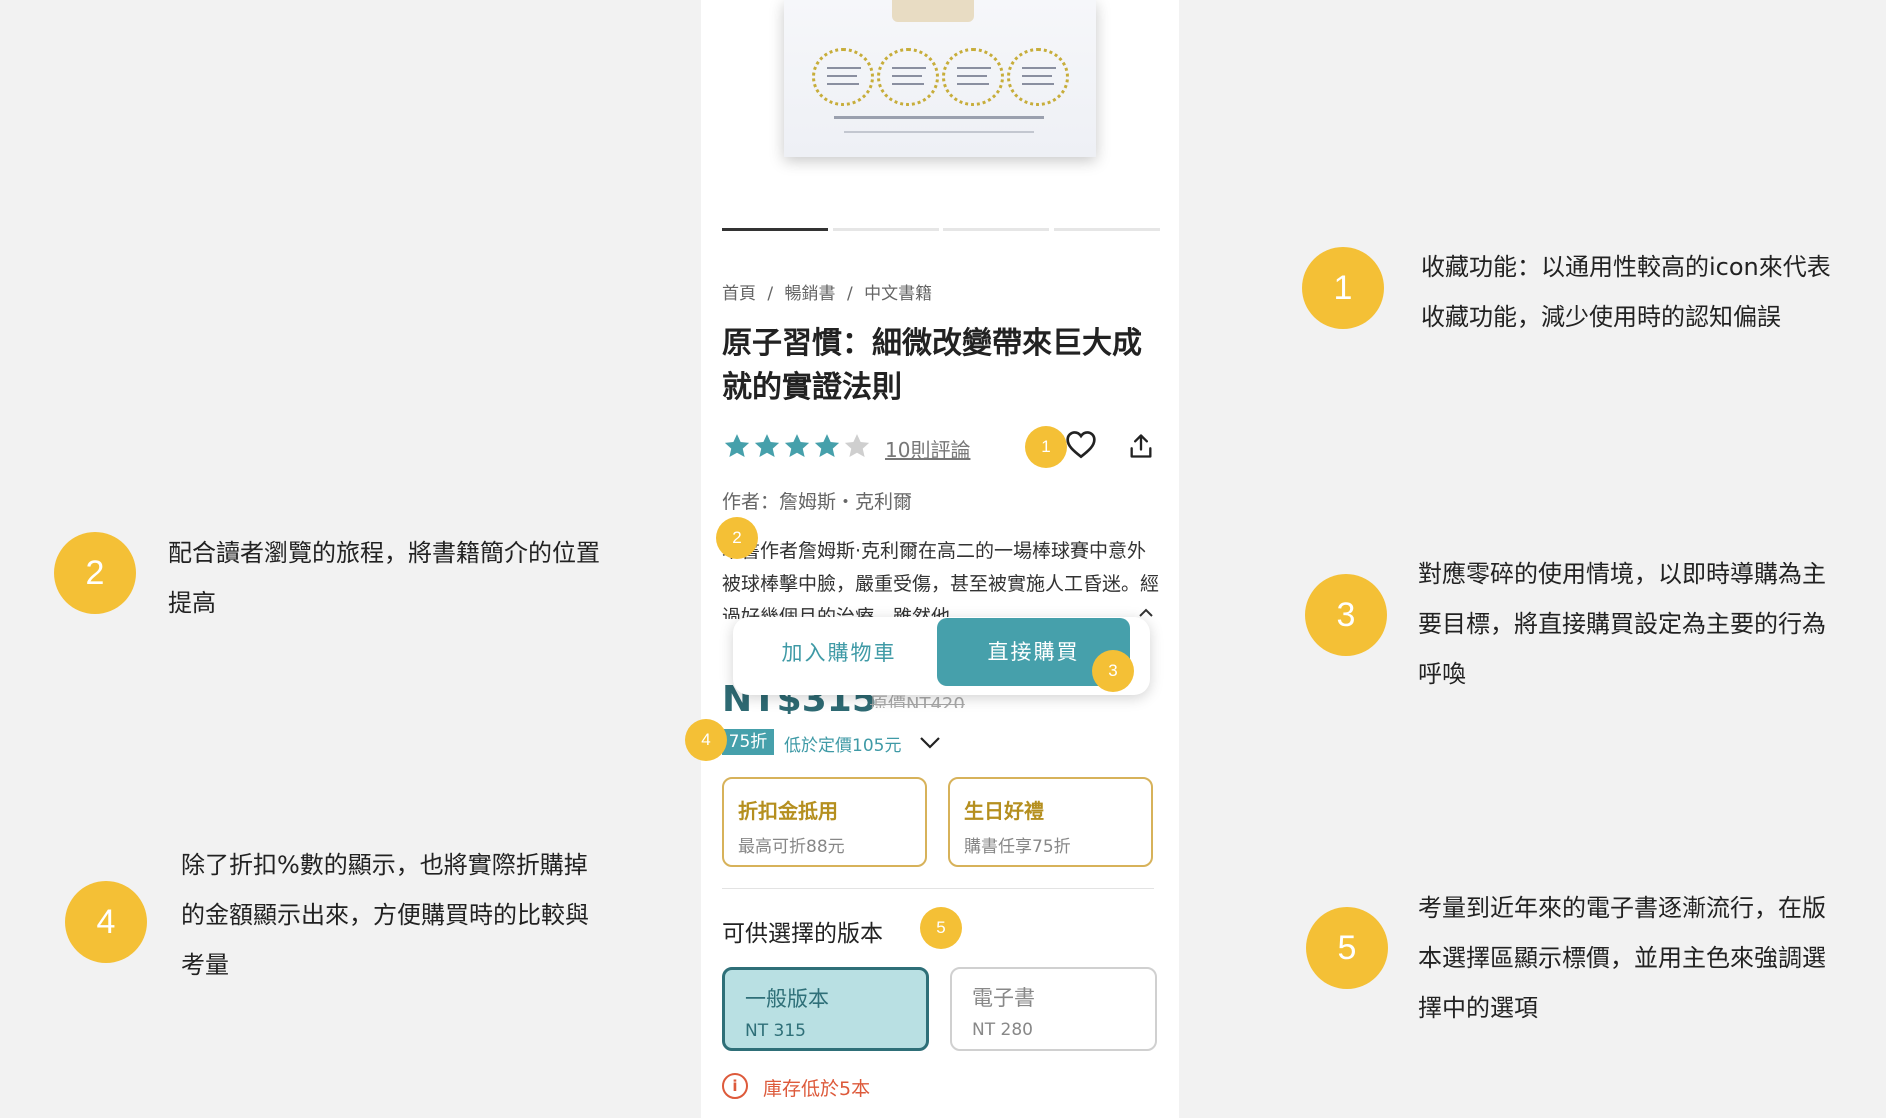  I want to click on share-icon, so click(1141, 446).